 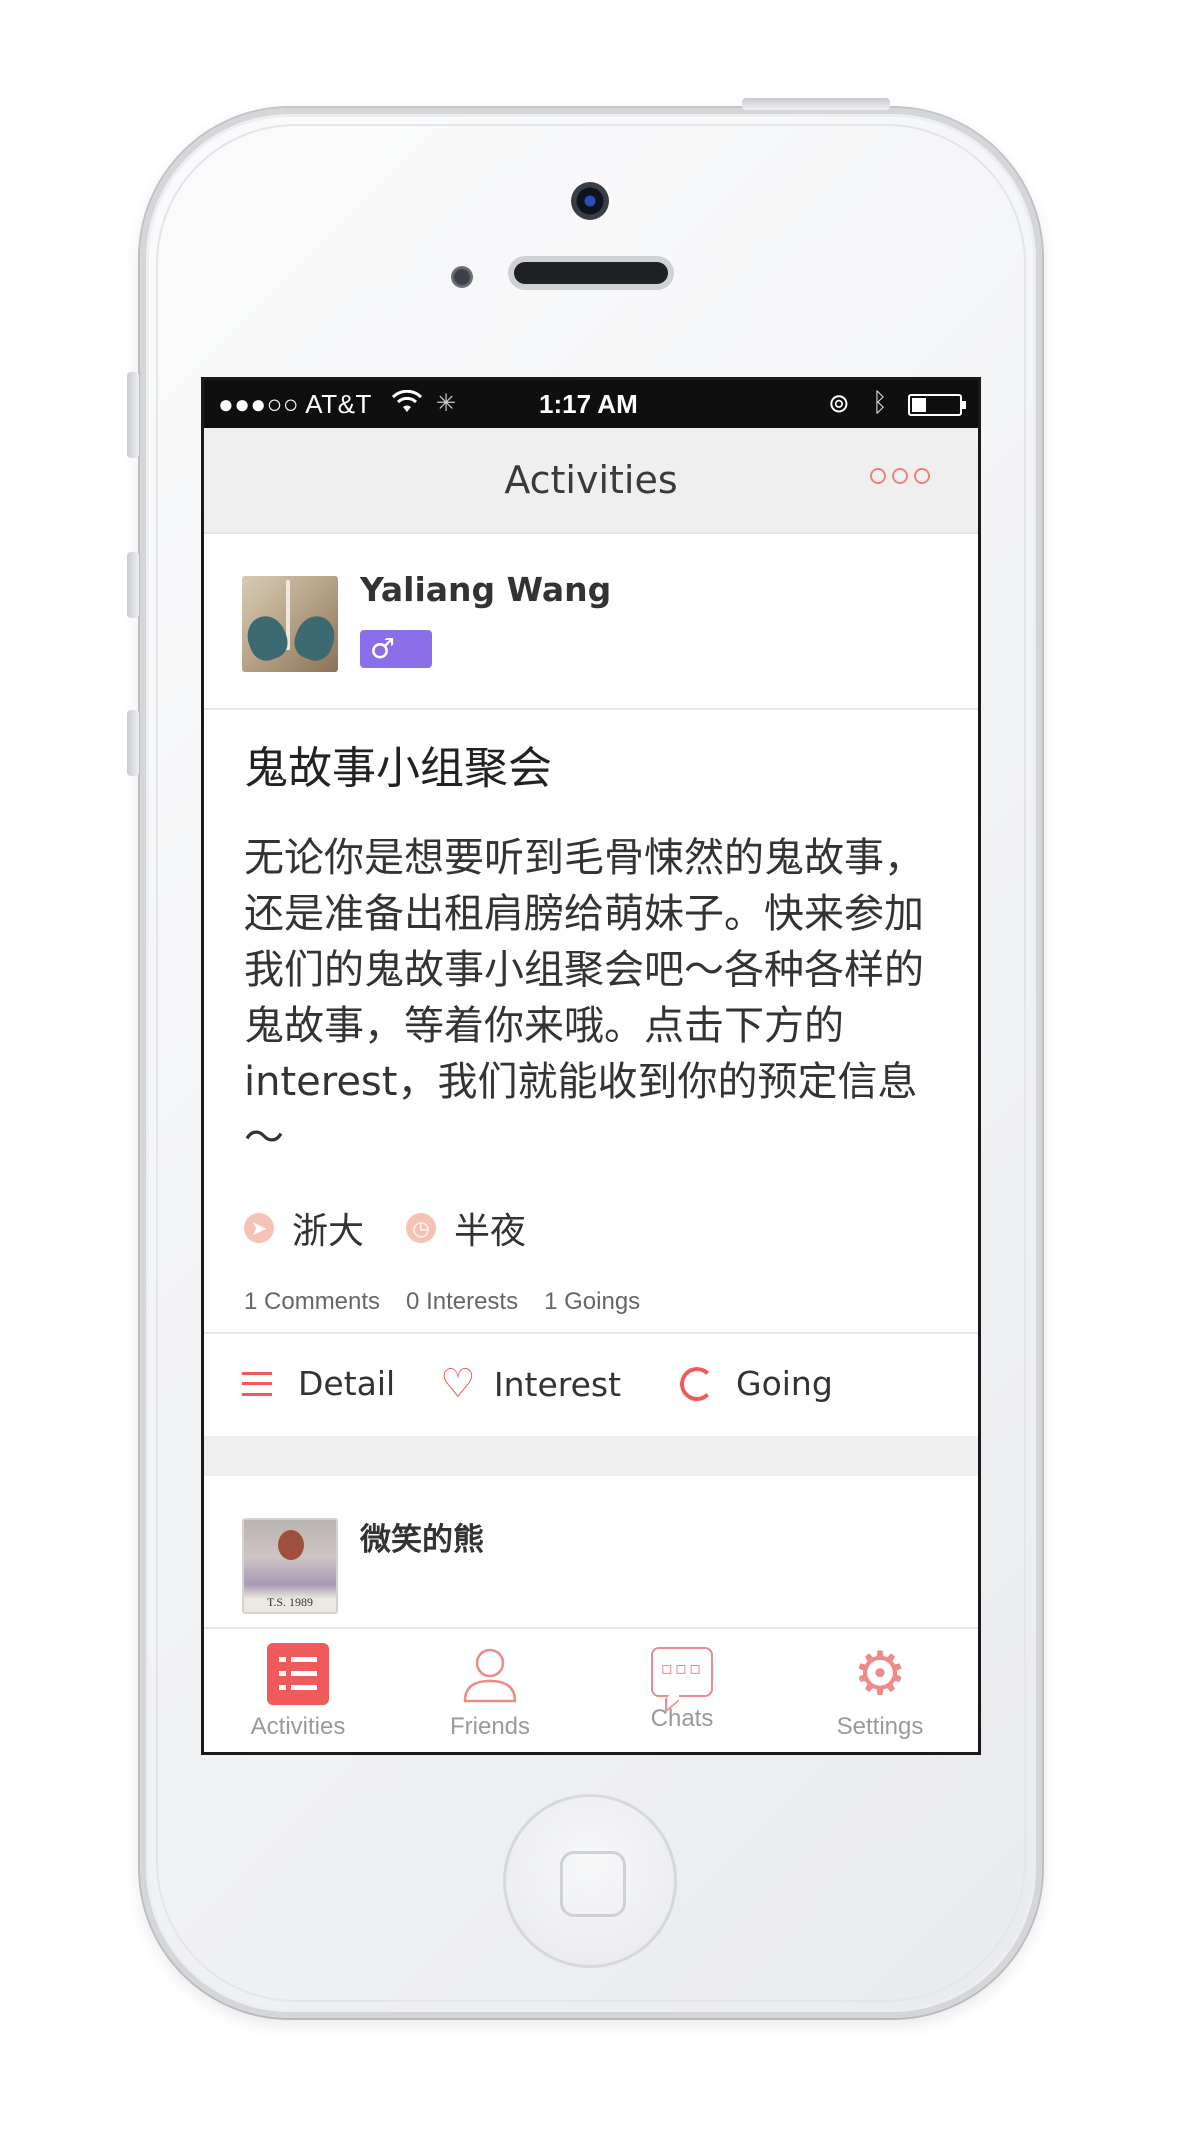 I want to click on interest-button: ♡ Interest, so click(x=530, y=1384).